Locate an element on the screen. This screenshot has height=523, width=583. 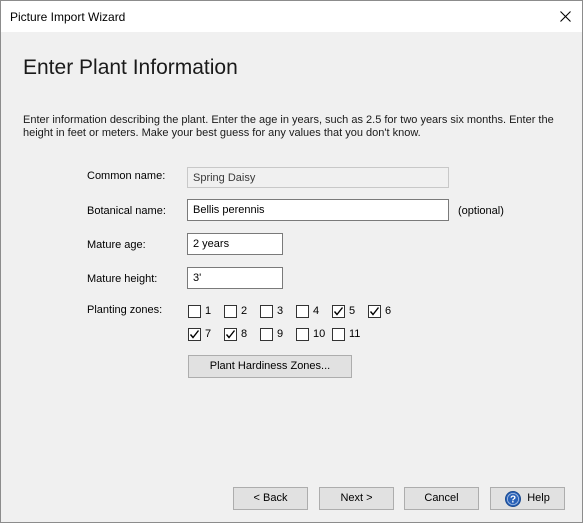
zone-checkbox-2: 2 is located at coordinates (235, 311).